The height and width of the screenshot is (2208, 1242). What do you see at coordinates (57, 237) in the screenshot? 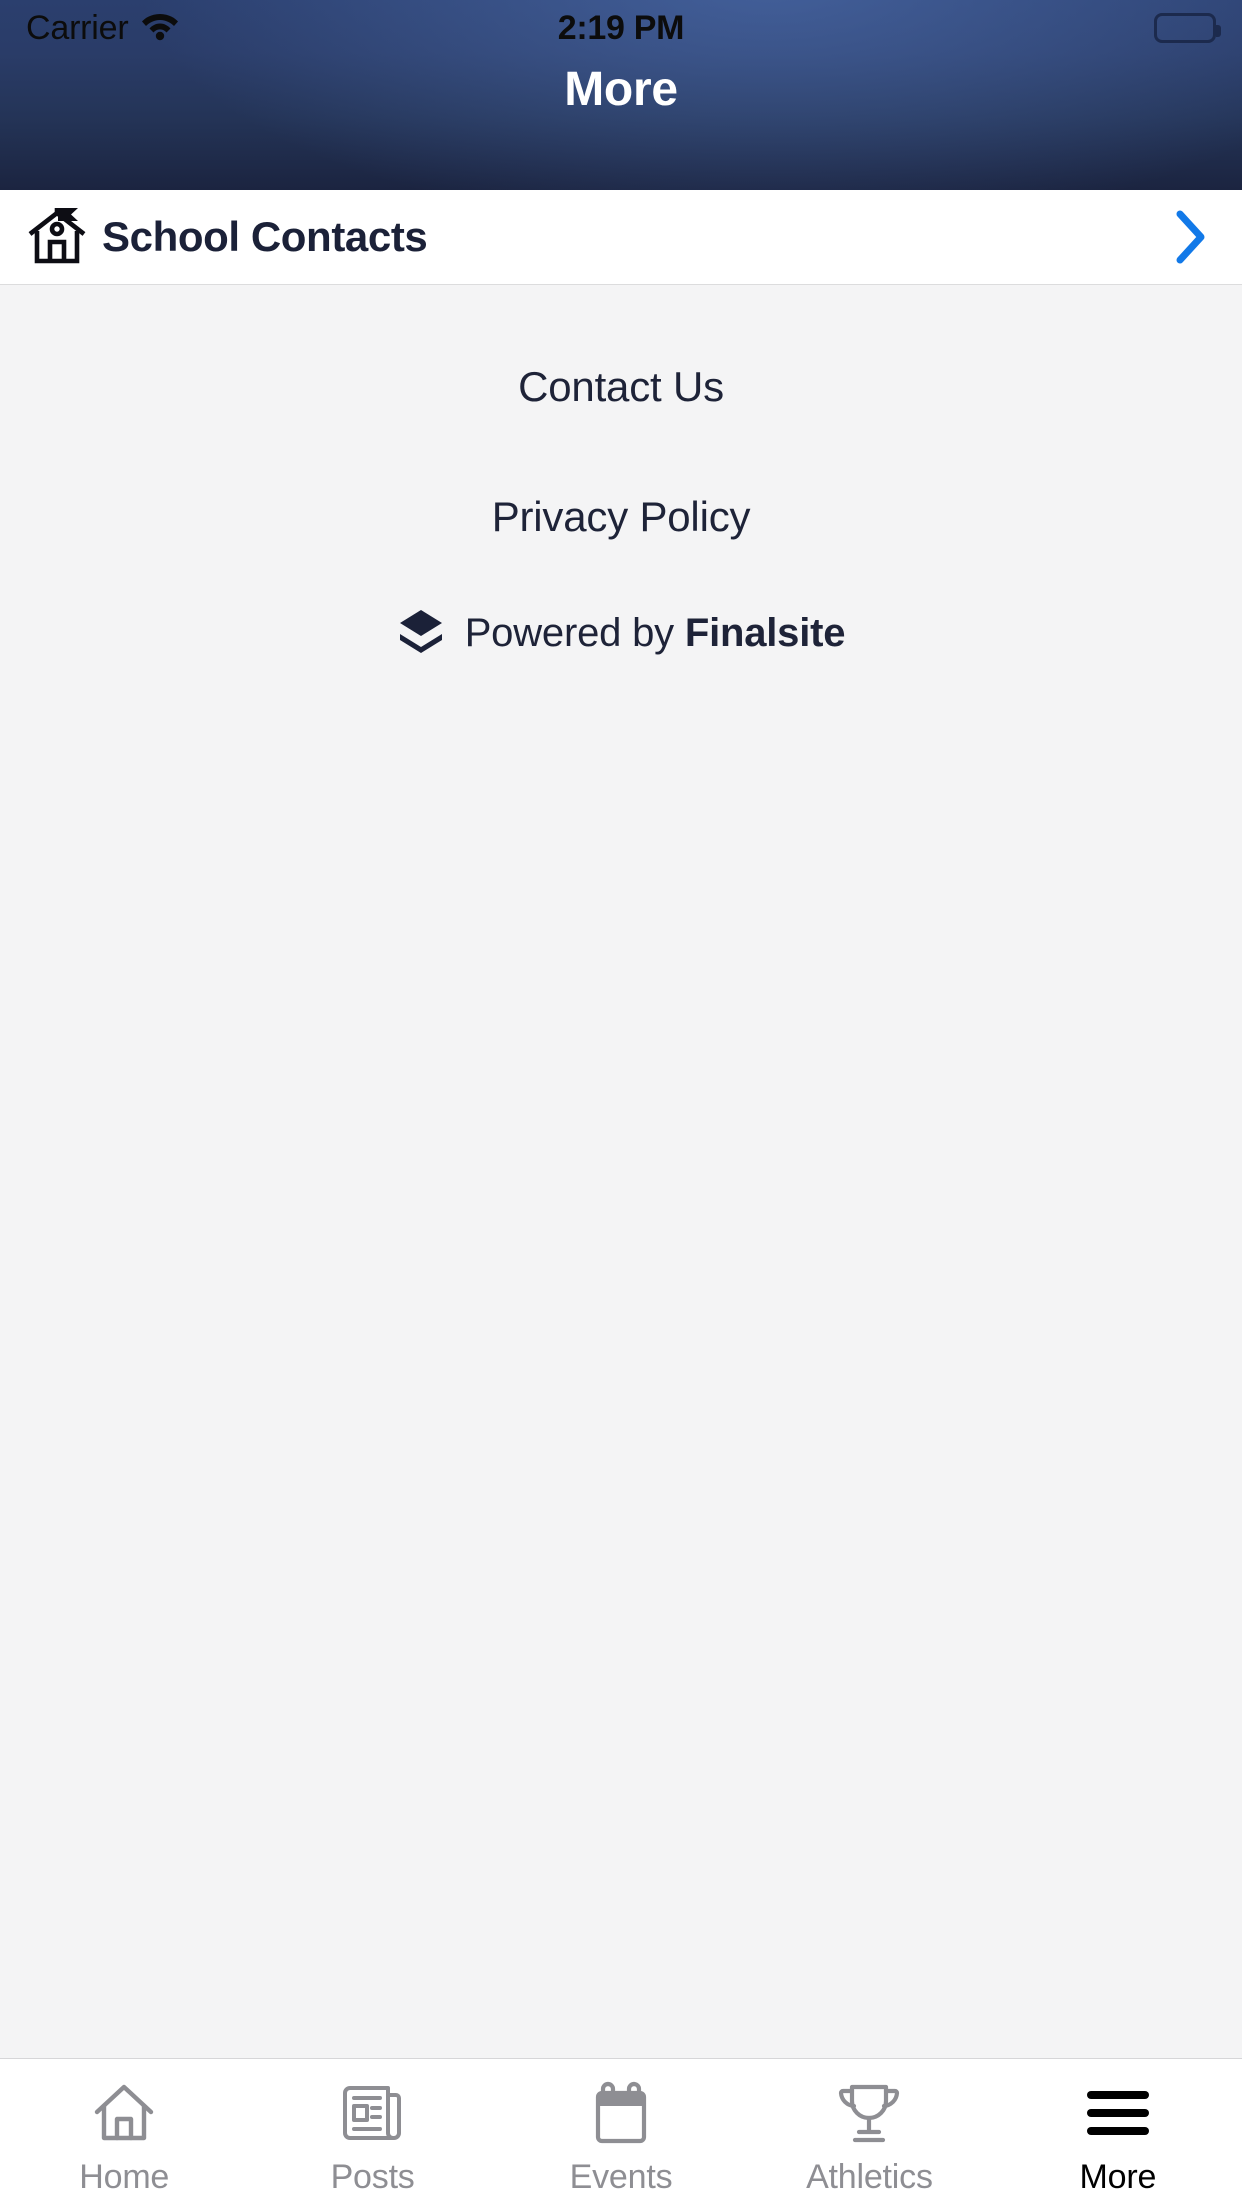
I see `school-house-icon` at bounding box center [57, 237].